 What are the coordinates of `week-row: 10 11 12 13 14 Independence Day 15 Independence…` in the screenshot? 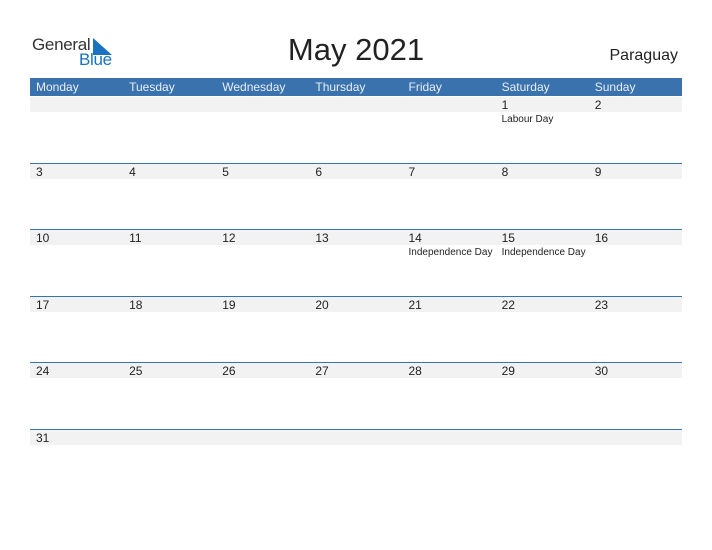 It's located at (356, 243).